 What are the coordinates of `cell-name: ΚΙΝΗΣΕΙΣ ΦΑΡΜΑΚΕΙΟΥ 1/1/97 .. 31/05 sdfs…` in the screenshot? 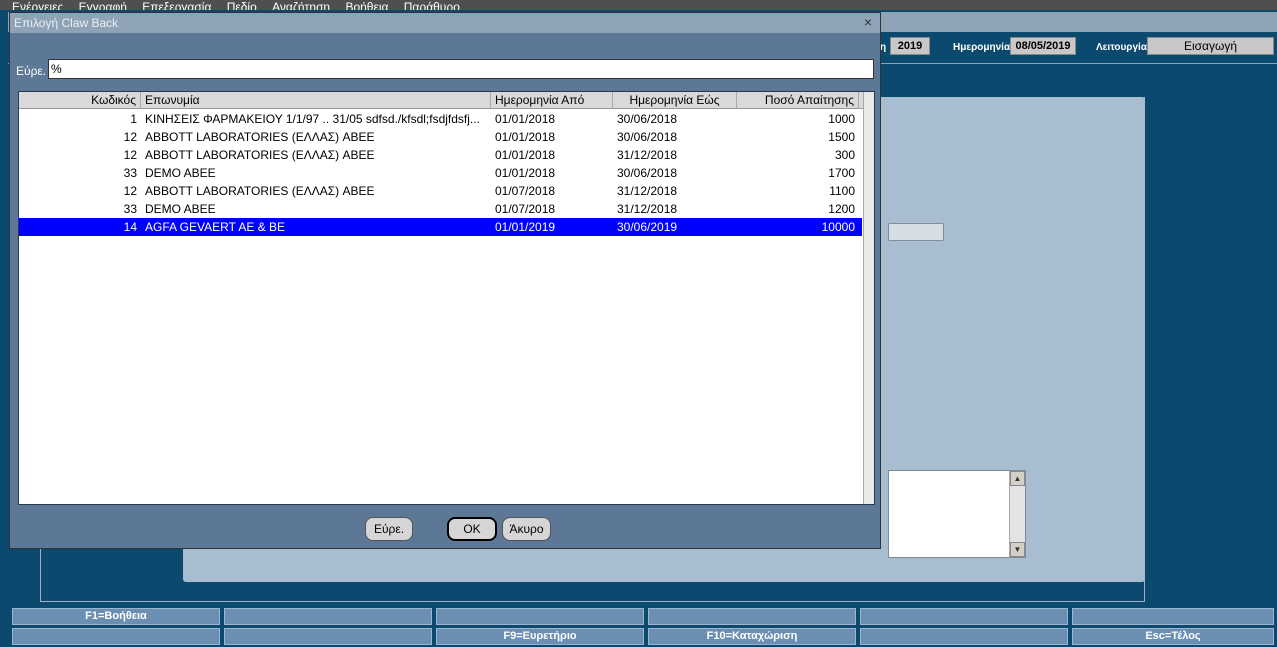 It's located at (312, 119).